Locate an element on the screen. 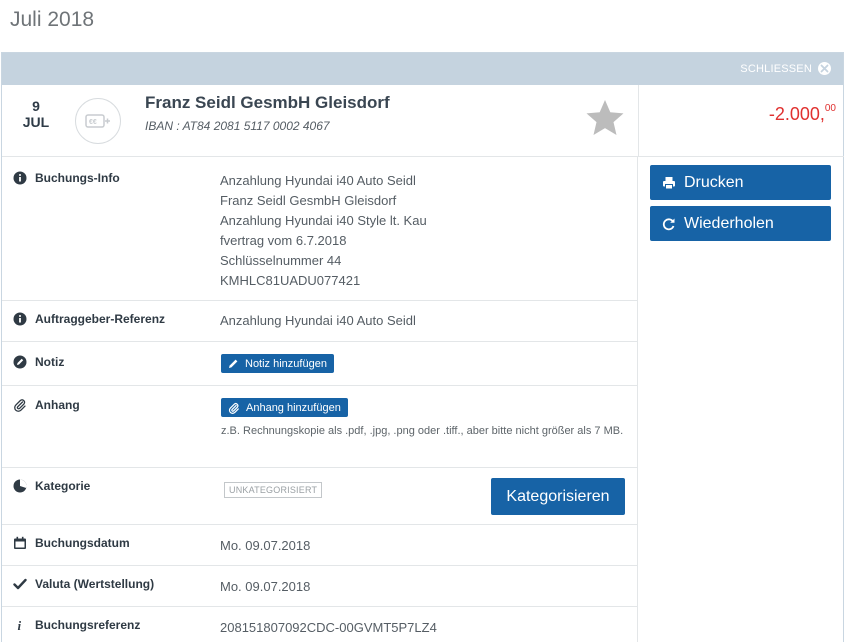 This screenshot has width=845, height=642. auftraggeber-label: Auftraggeber-Referenz is located at coordinates (100, 319).